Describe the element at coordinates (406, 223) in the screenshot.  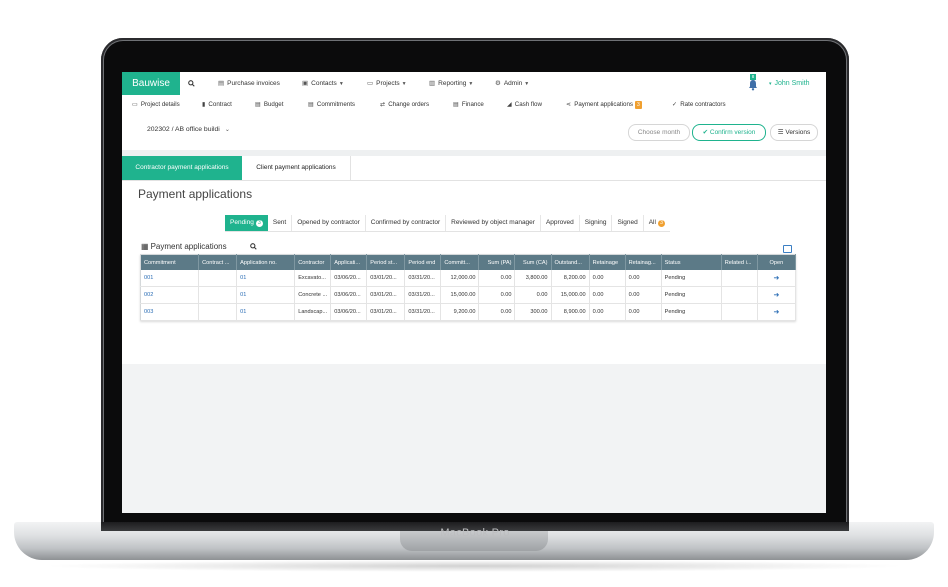
I see `filter-confirmed-by-contractor: Confirmed by contractor` at that location.